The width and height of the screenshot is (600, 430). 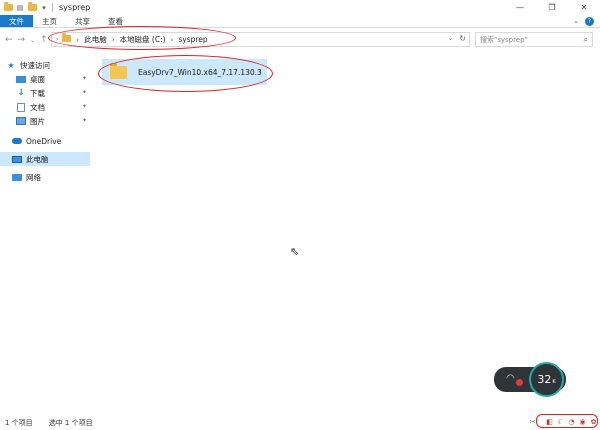 What do you see at coordinates (11, 65) in the screenshot?
I see `star-icon: ★` at bounding box center [11, 65].